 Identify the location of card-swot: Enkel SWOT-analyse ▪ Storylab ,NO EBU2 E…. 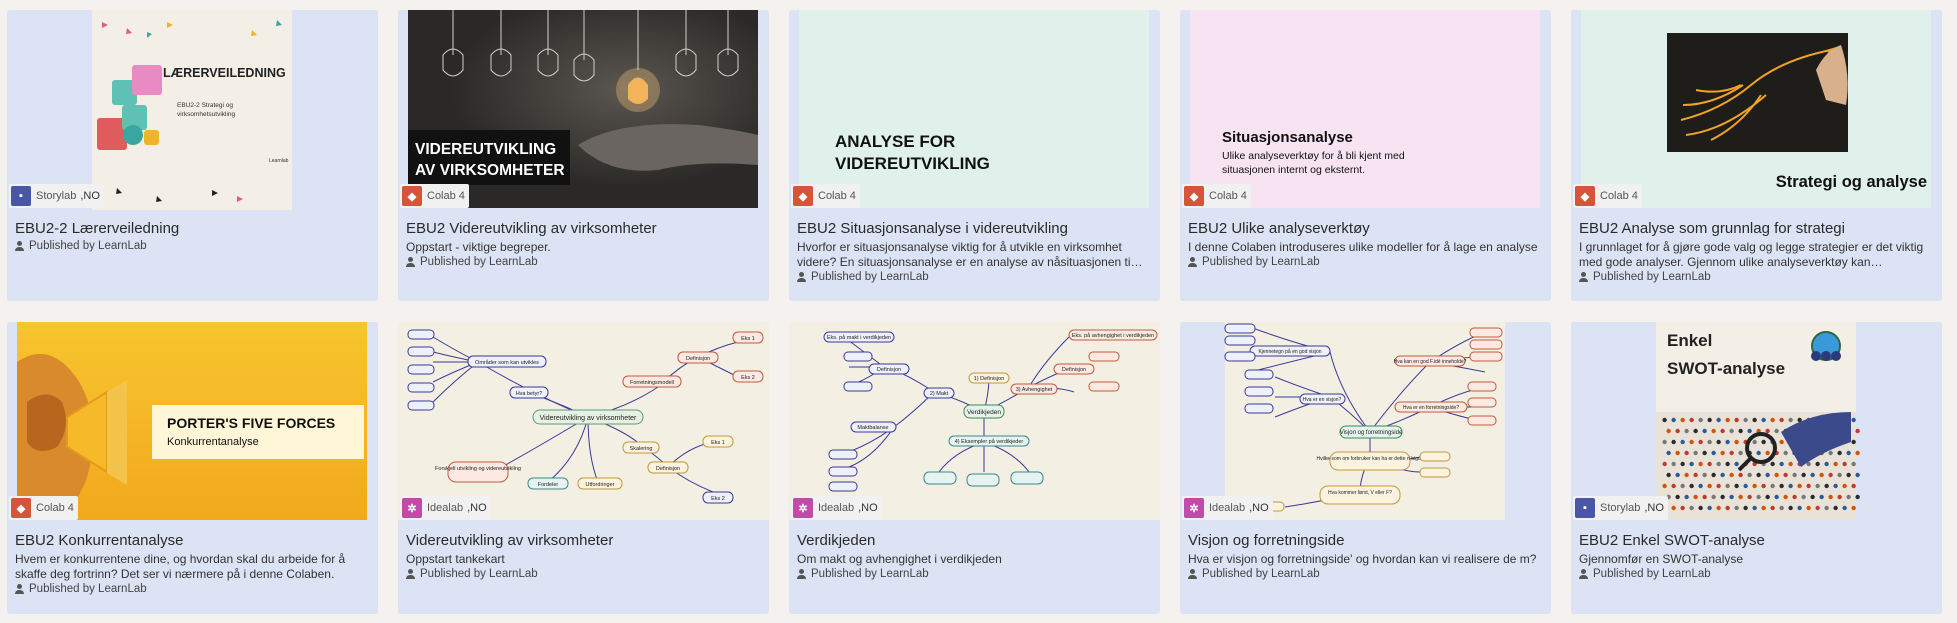
(1756, 468).